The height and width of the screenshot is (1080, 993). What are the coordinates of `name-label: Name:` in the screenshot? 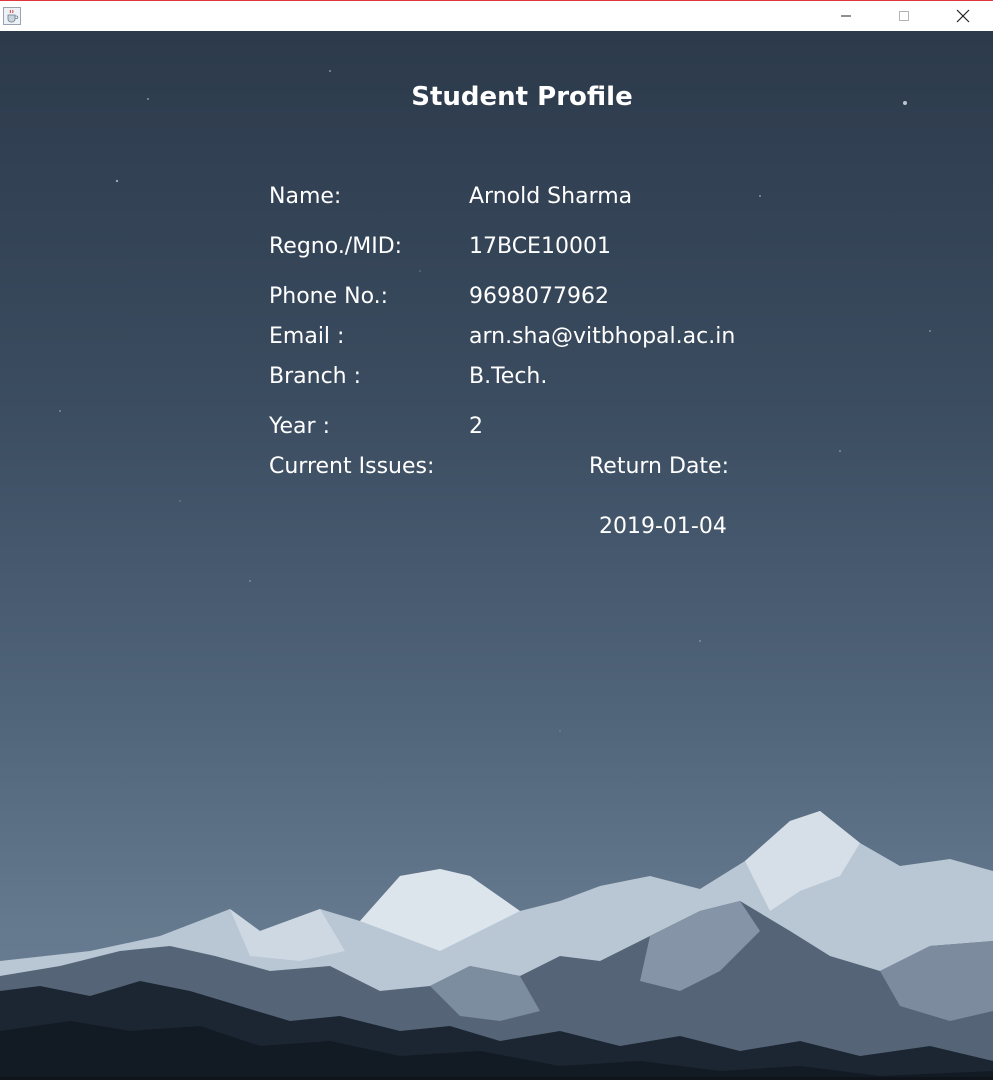 It's located at (305, 196).